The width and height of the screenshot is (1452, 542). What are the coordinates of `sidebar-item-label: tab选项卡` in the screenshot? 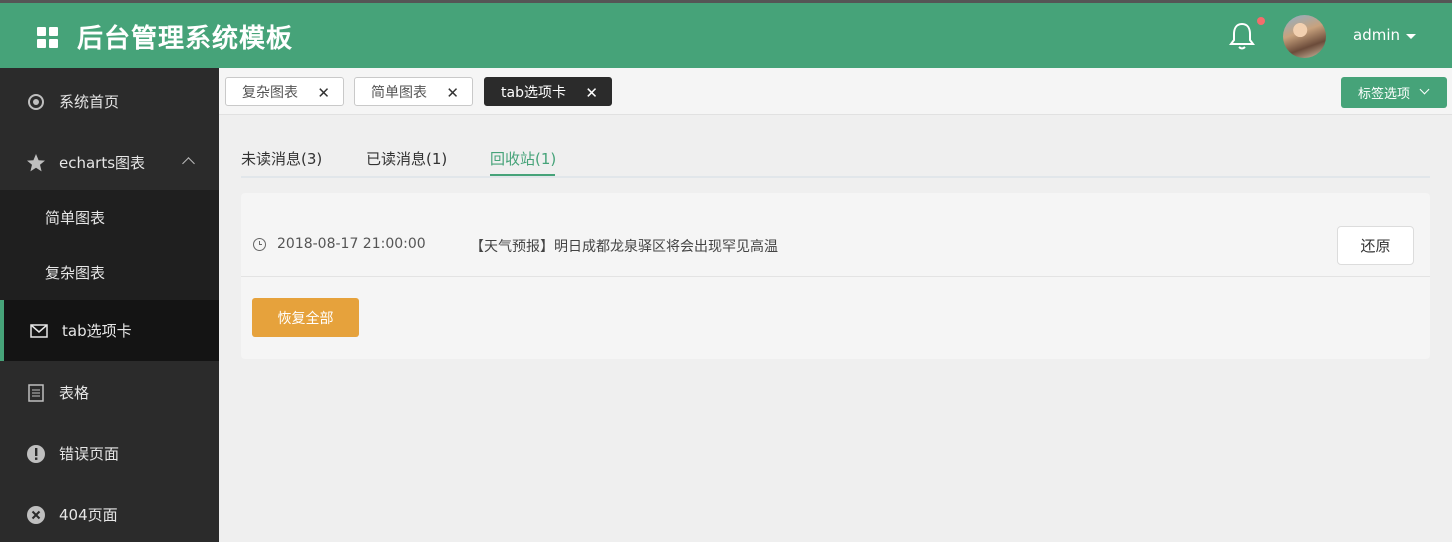 It's located at (97, 331).